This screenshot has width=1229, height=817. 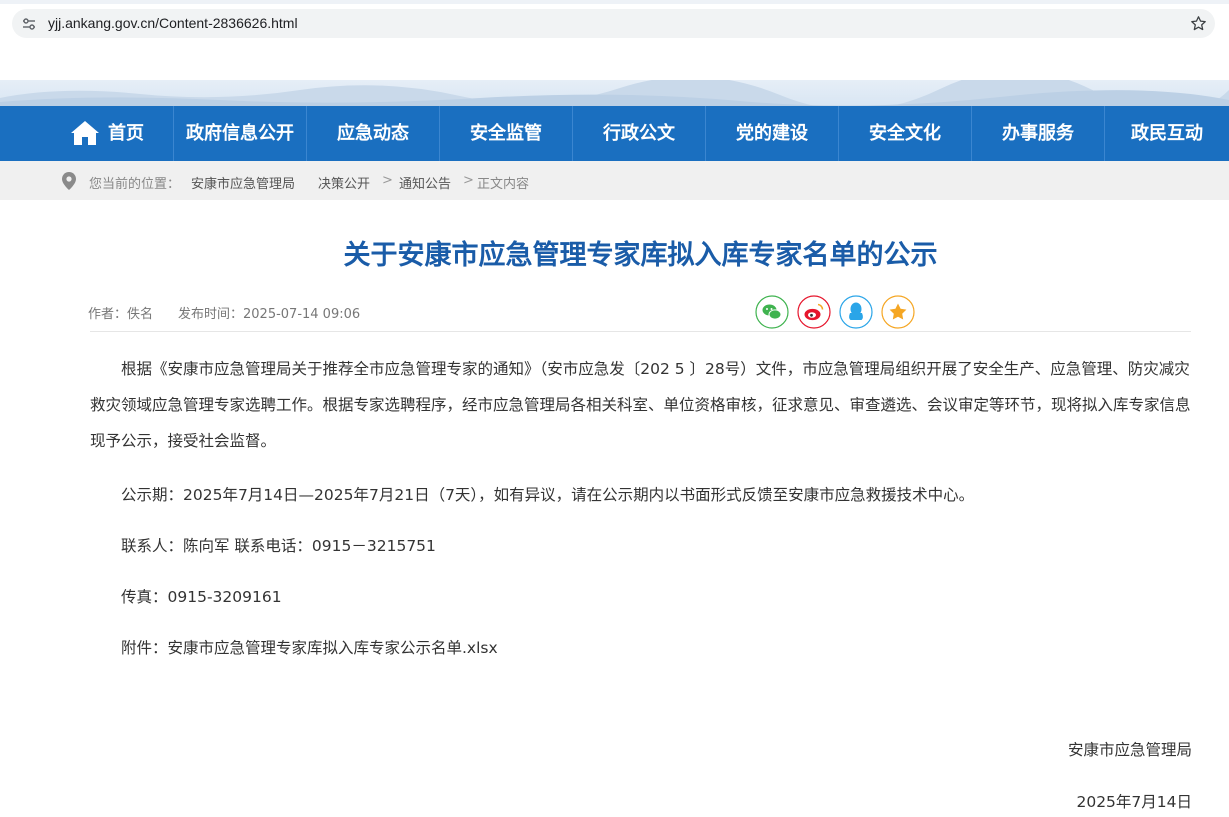 What do you see at coordinates (905, 133) in the screenshot?
I see `nav-item-safety-culture: 安全文化` at bounding box center [905, 133].